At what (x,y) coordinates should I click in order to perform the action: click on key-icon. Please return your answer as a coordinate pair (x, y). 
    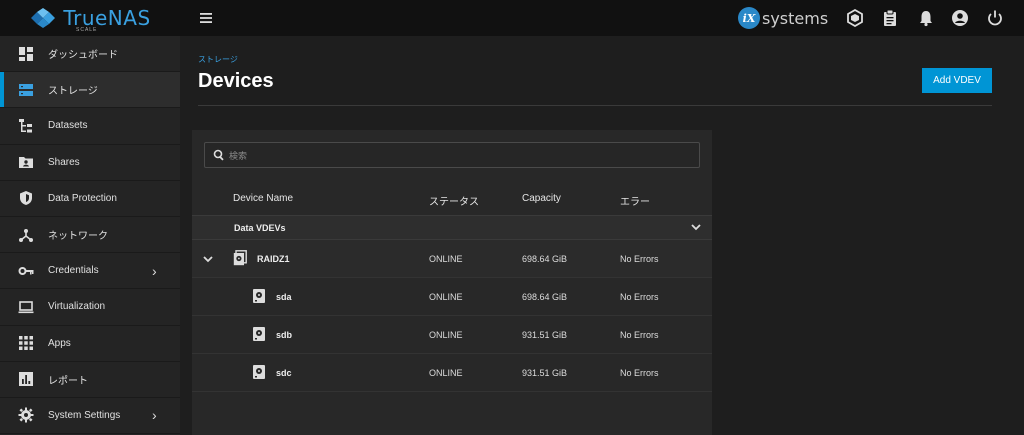
    Looking at the image, I should click on (26, 270).